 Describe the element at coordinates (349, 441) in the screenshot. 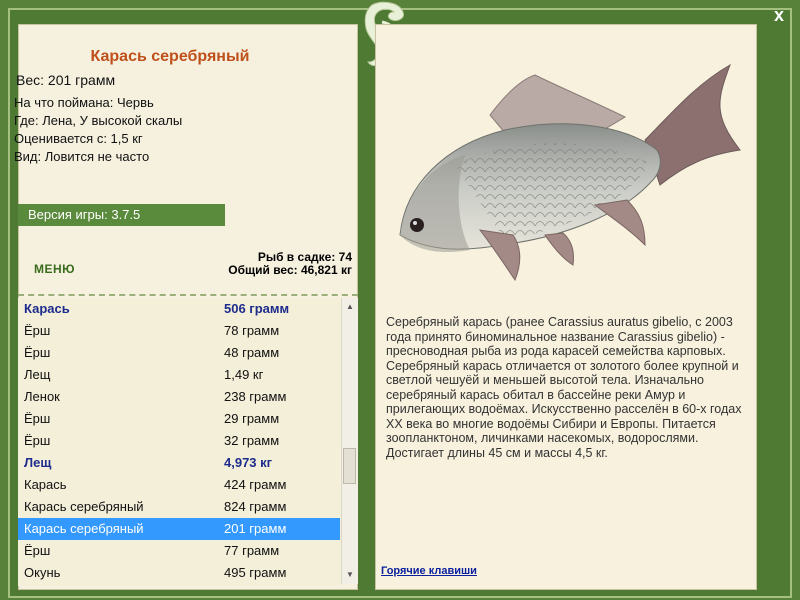

I see `list-scrollbar: ▲ ▼` at that location.